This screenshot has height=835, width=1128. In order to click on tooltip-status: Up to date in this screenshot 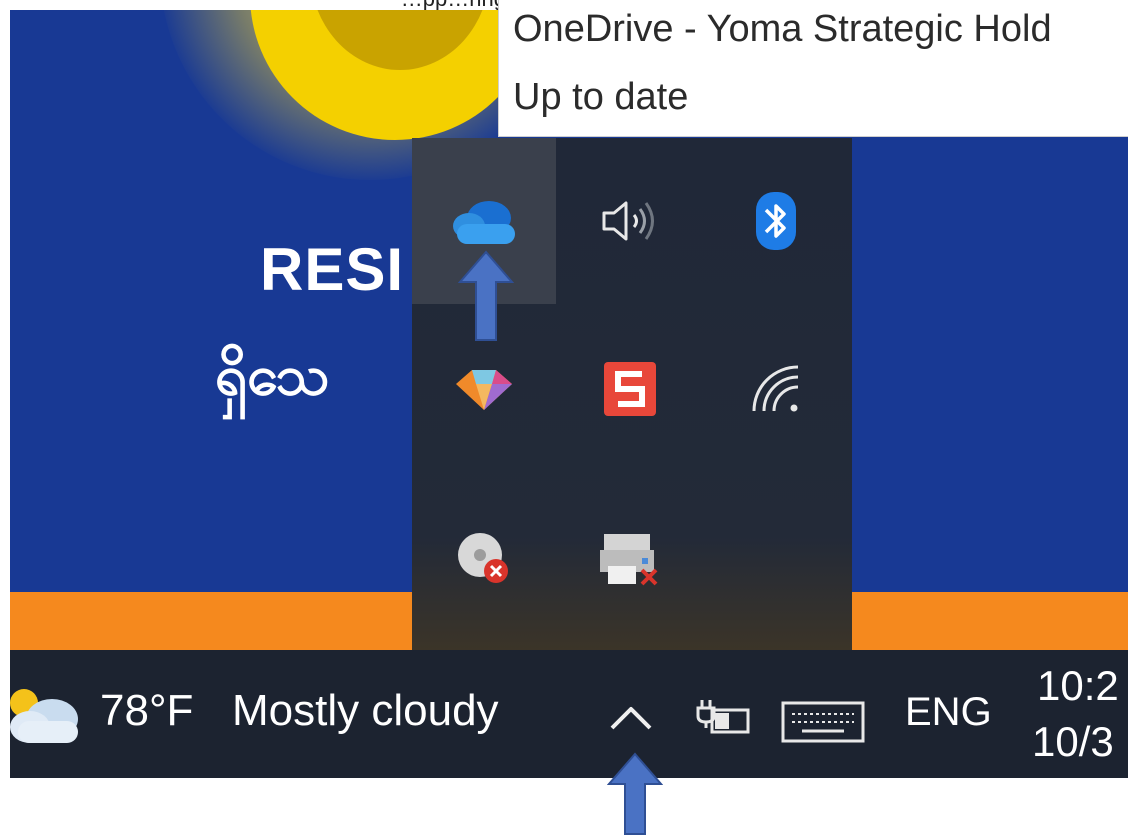, I will do `click(601, 97)`.